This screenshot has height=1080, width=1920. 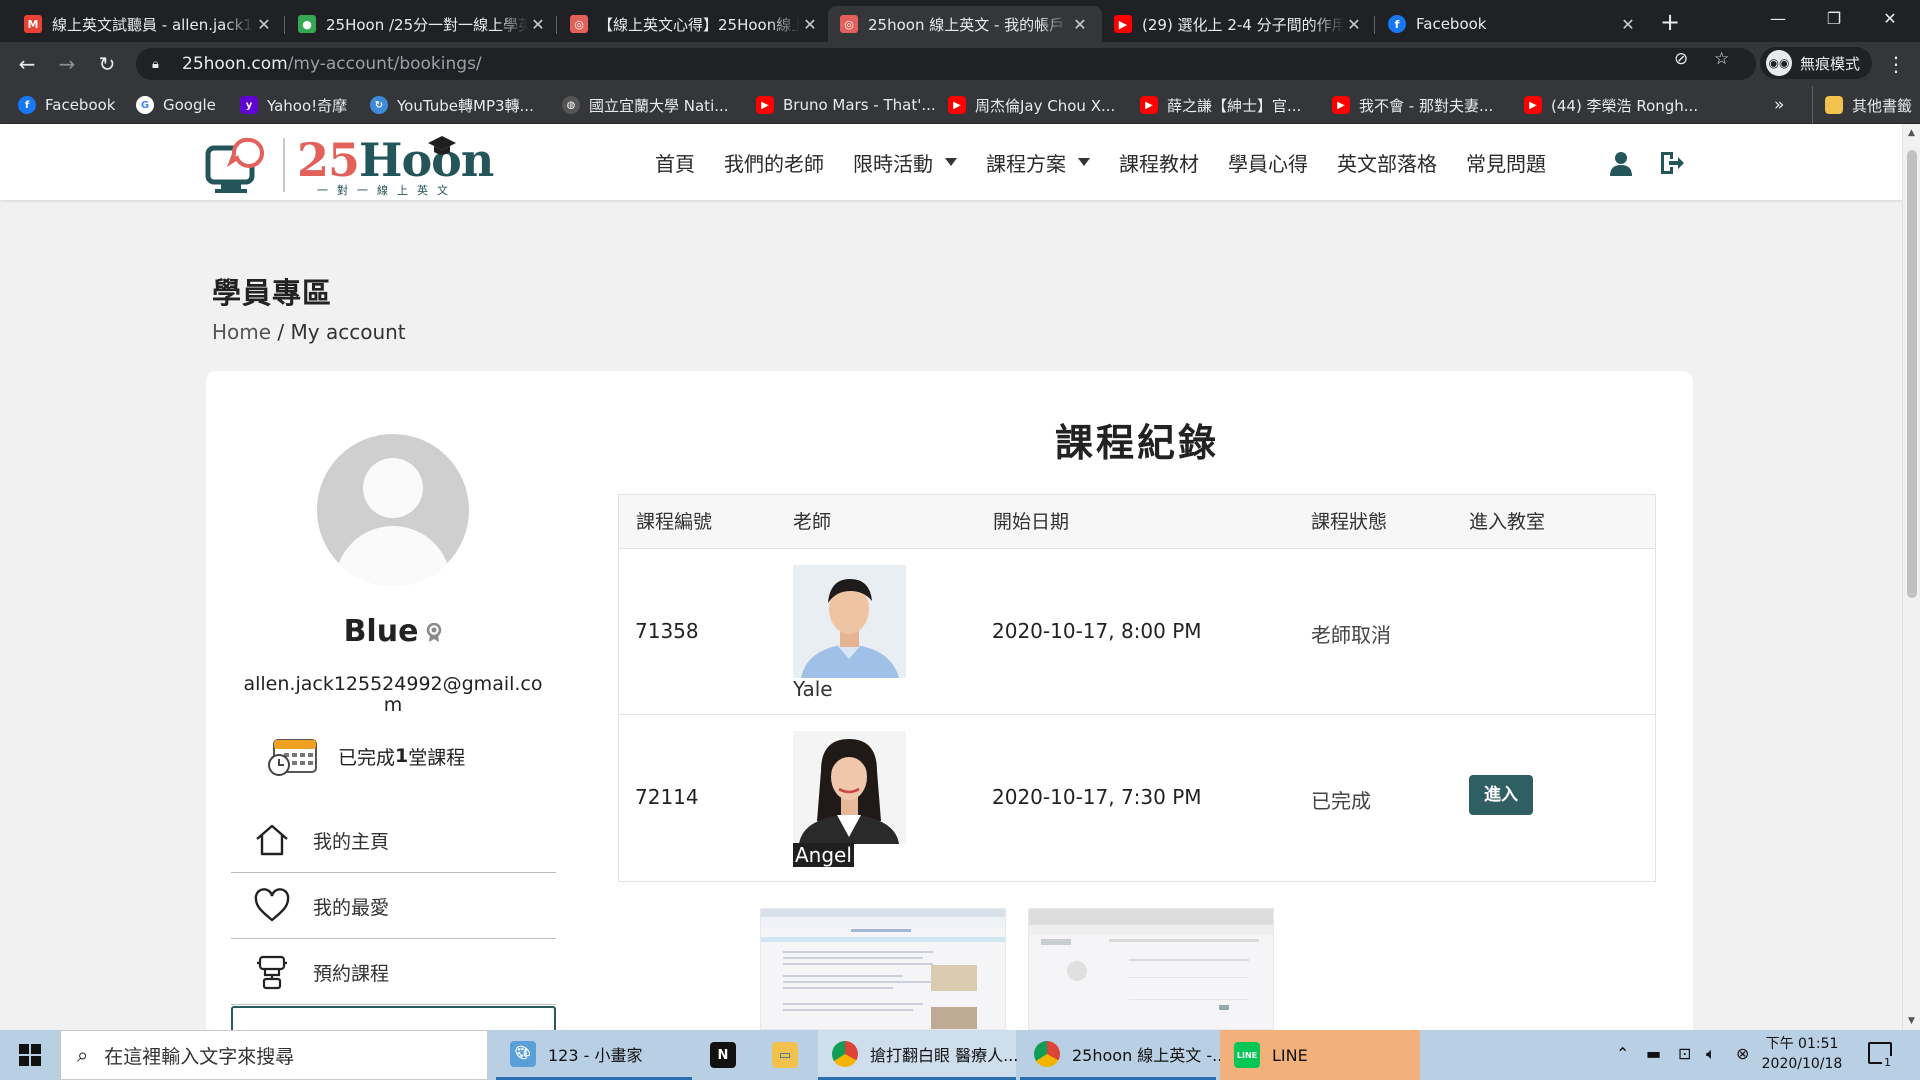 I want to click on maps-icon: ●, so click(x=307, y=24).